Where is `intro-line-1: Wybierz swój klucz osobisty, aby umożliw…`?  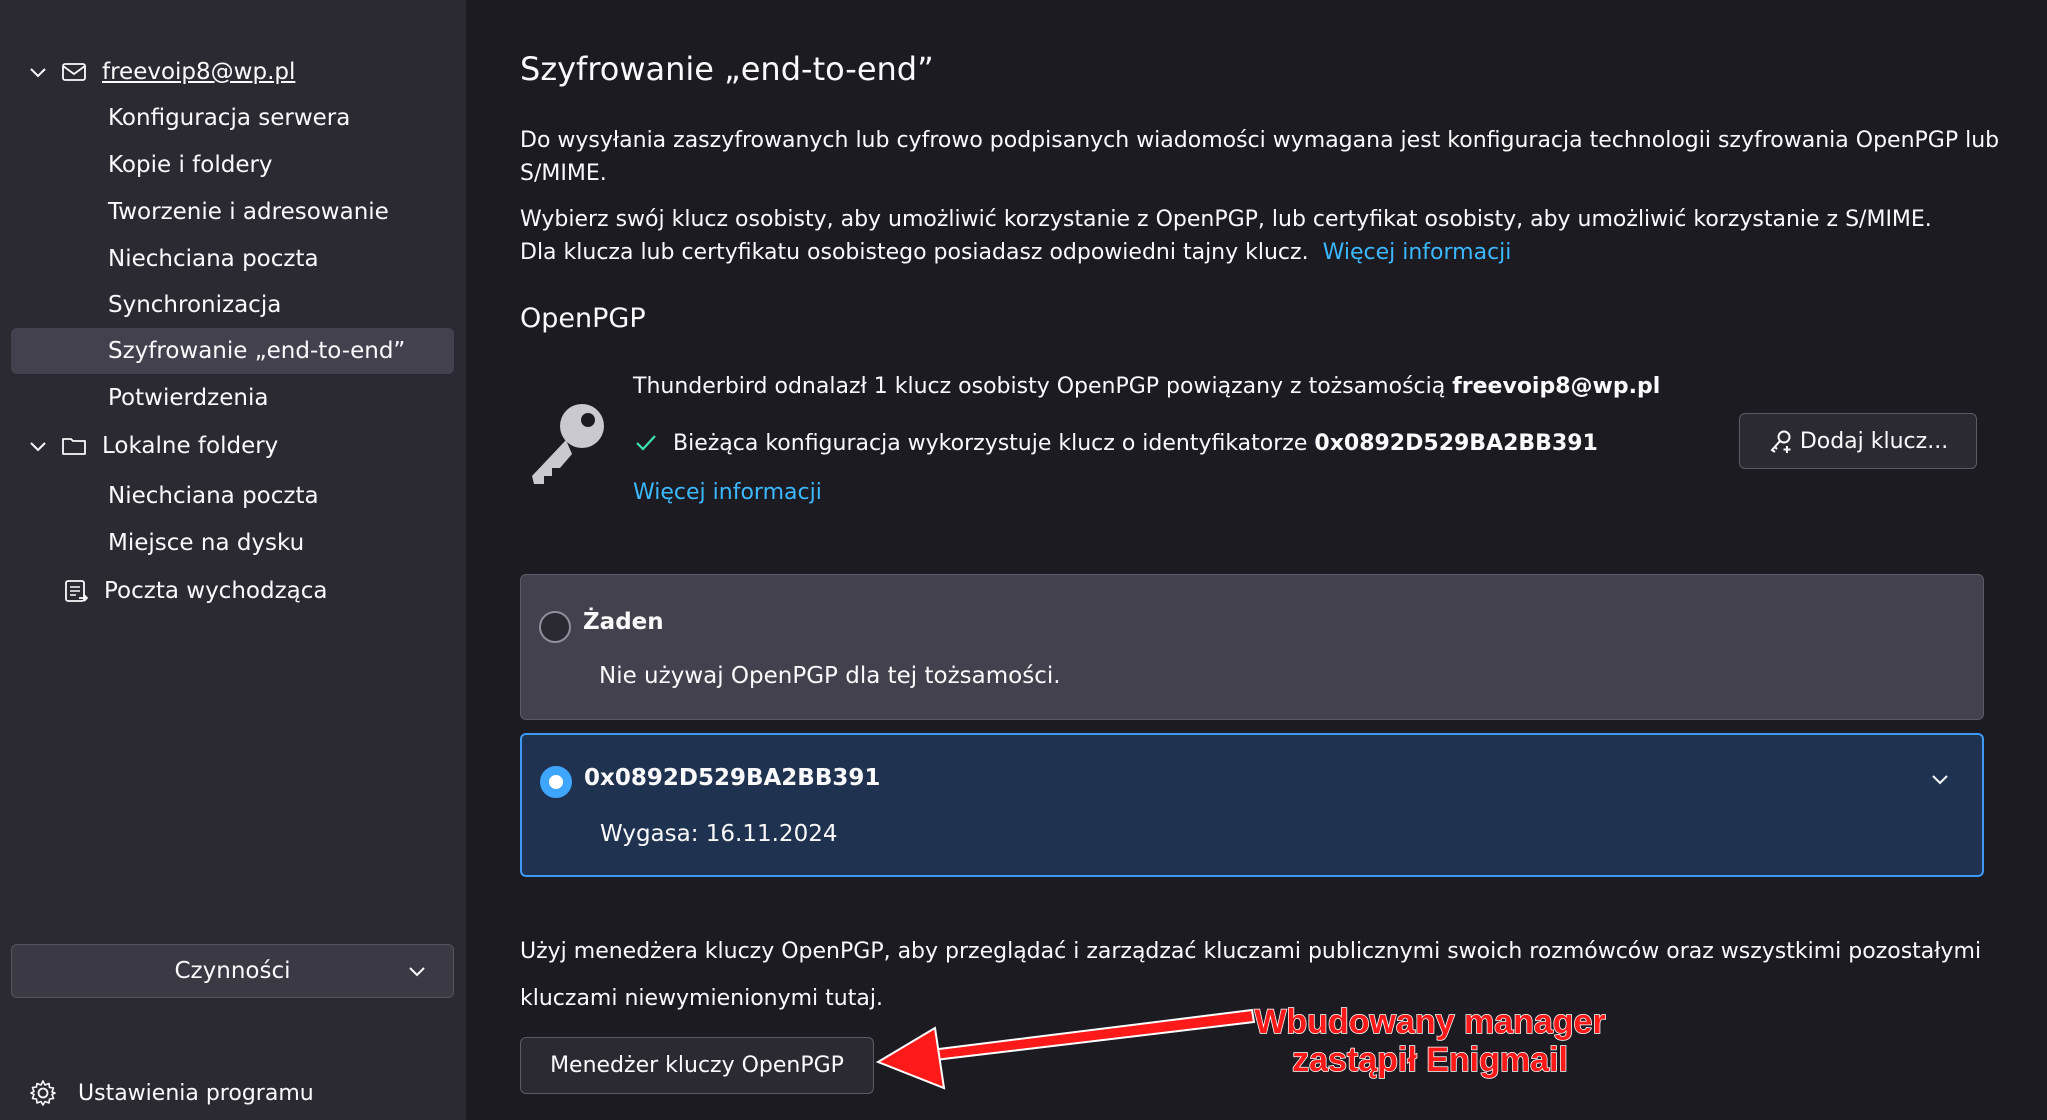
intro-line-1: Wybierz swój klucz osobisty, aby umożliw… is located at coordinates (1226, 219).